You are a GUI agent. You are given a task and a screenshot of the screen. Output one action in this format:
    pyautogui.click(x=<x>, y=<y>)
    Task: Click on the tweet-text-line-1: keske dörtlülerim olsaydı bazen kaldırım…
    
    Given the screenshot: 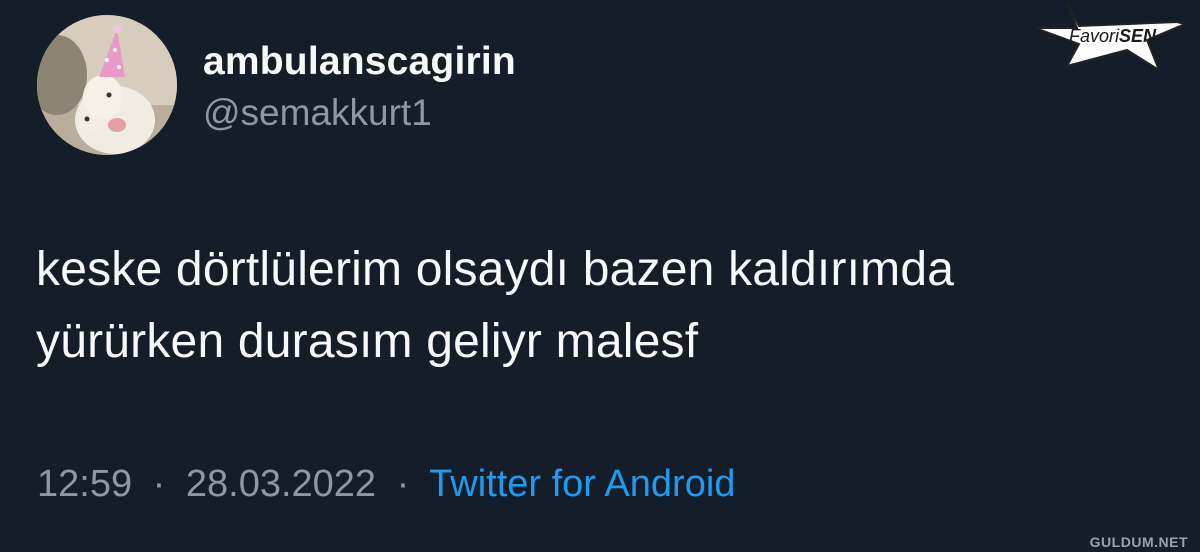 What is the action you would take?
    pyautogui.click(x=495, y=269)
    